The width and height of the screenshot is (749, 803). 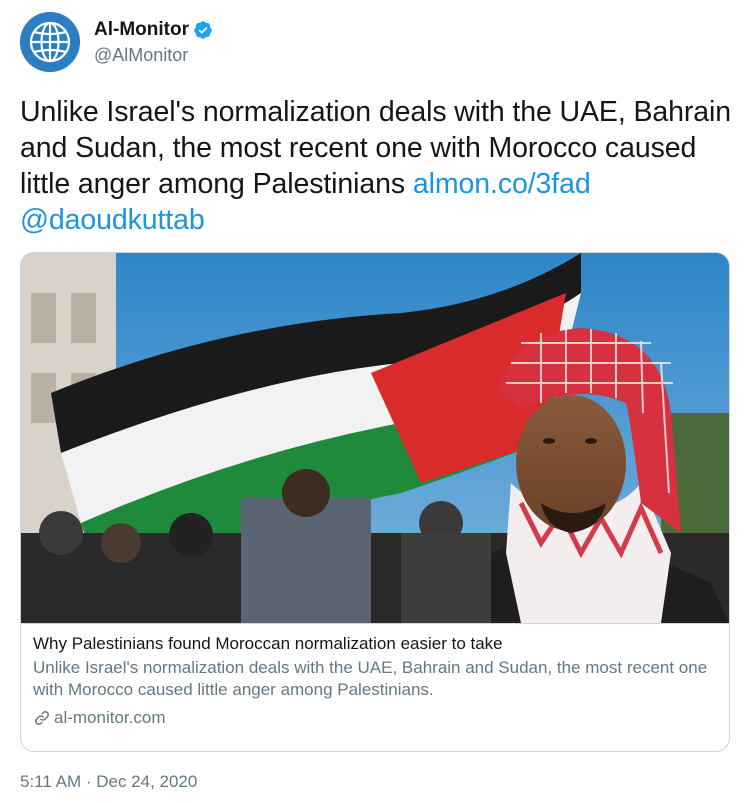 I want to click on card-domain: al-monitor.com, so click(x=373, y=718).